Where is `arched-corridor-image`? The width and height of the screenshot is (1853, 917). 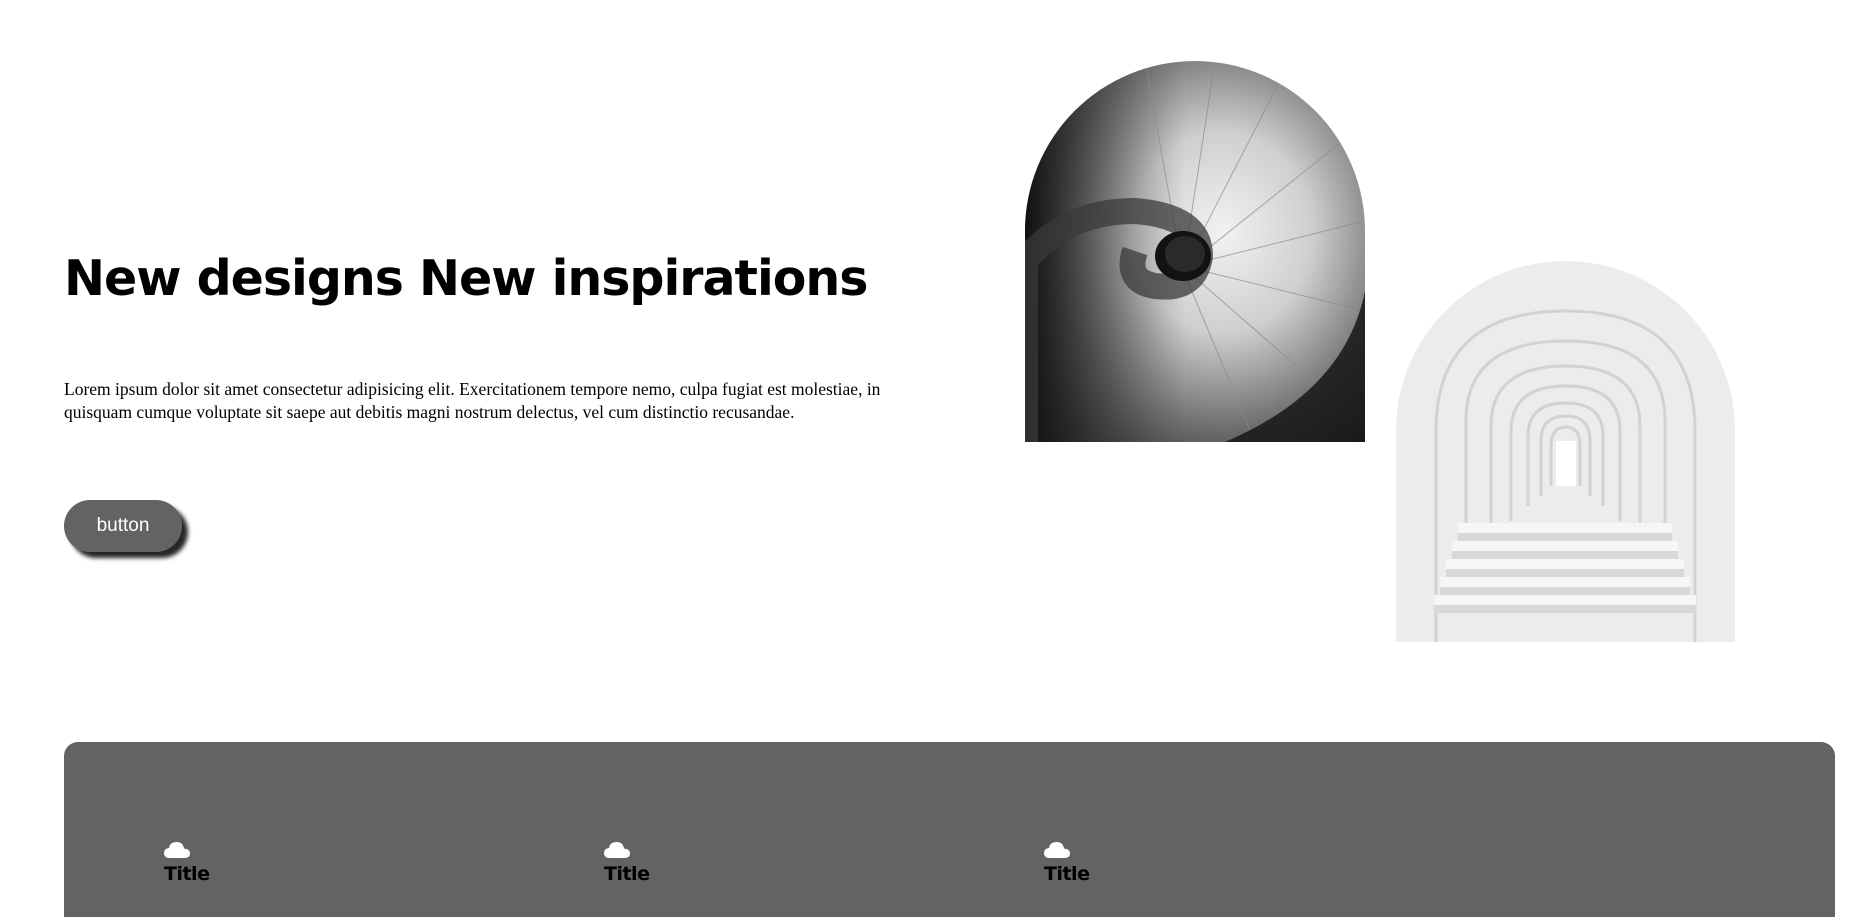
arched-corridor-image is located at coordinates (1565, 451).